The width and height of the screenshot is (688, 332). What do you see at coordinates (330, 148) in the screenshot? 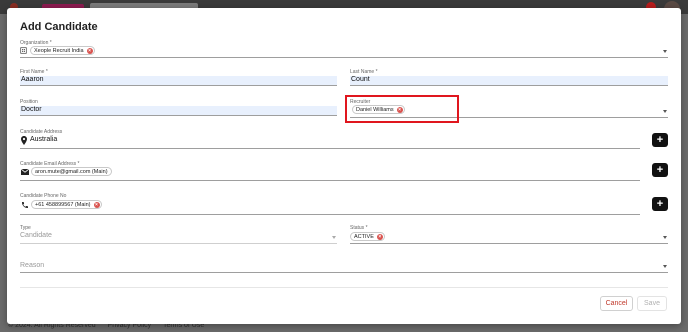
I see `address-underline` at bounding box center [330, 148].